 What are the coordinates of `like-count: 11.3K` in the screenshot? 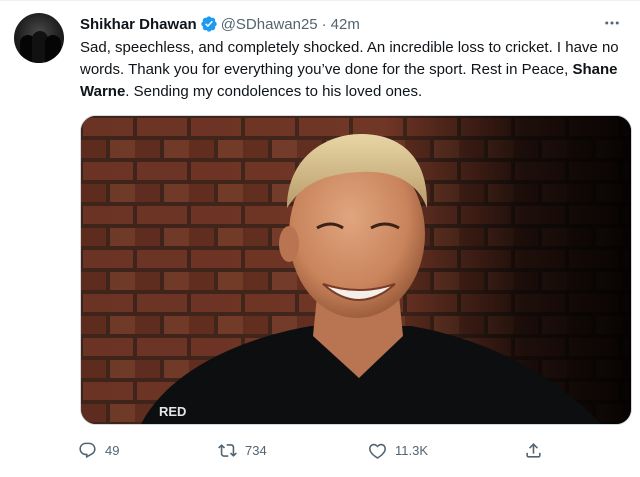 It's located at (412, 450).